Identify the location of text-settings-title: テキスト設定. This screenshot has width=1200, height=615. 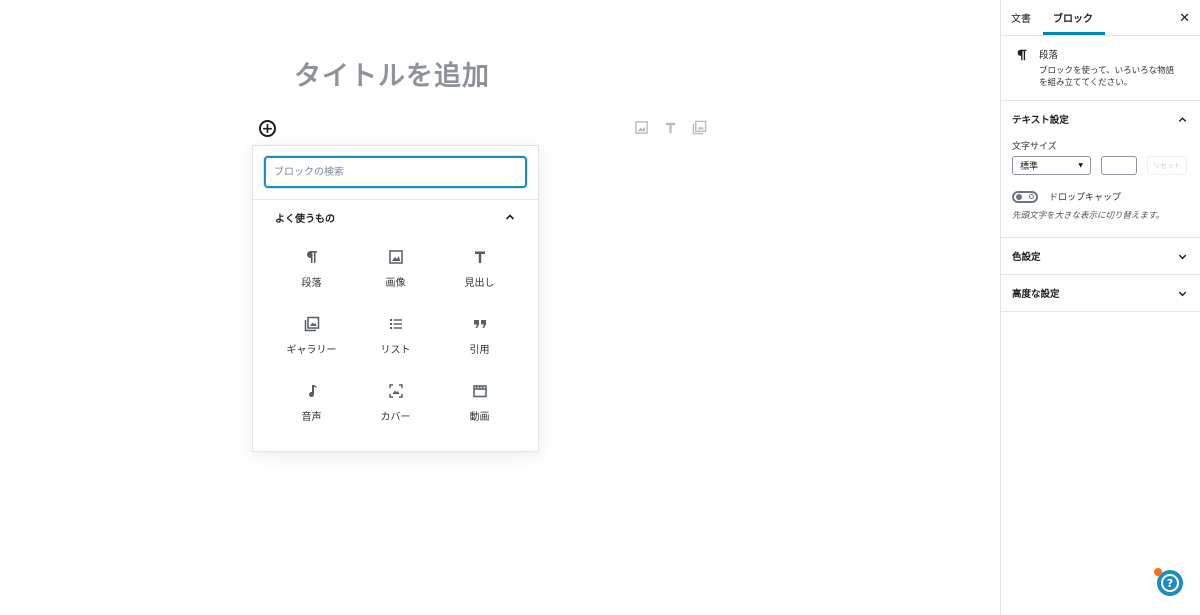
(1040, 120).